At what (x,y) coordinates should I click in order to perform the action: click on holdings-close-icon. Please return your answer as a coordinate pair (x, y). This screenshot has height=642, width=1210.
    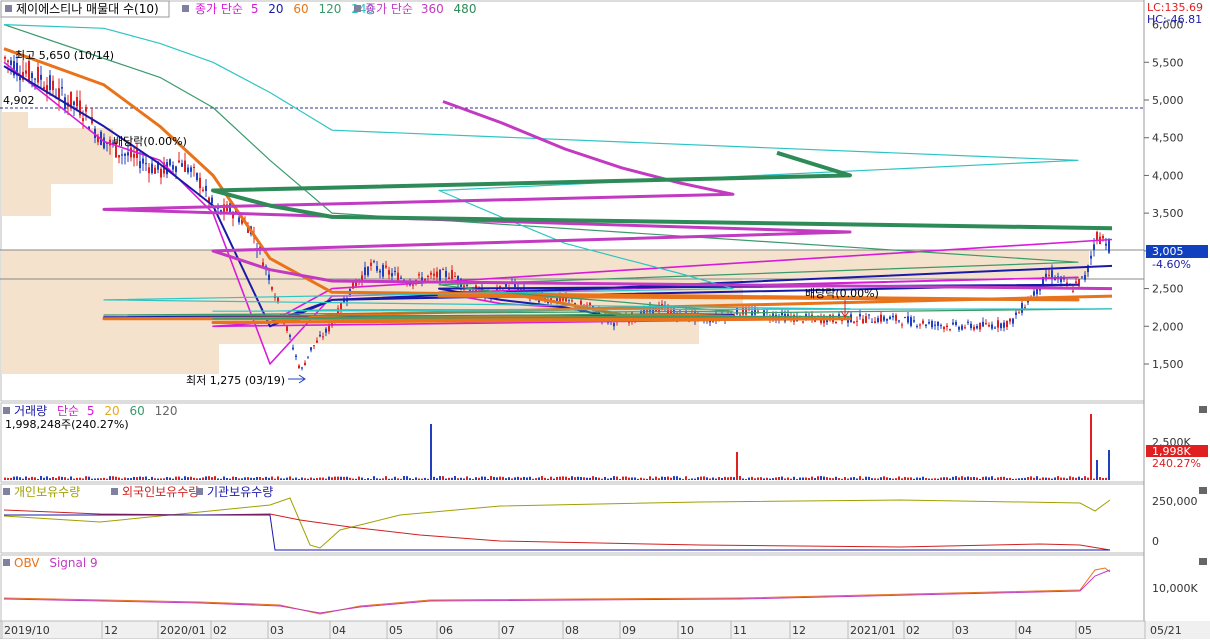
    Looking at the image, I should click on (1203, 490).